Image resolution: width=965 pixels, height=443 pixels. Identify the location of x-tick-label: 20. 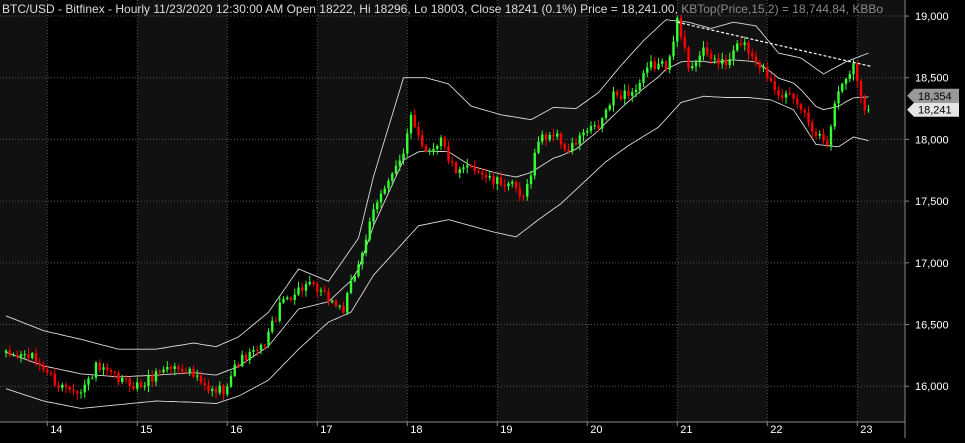
(596, 430).